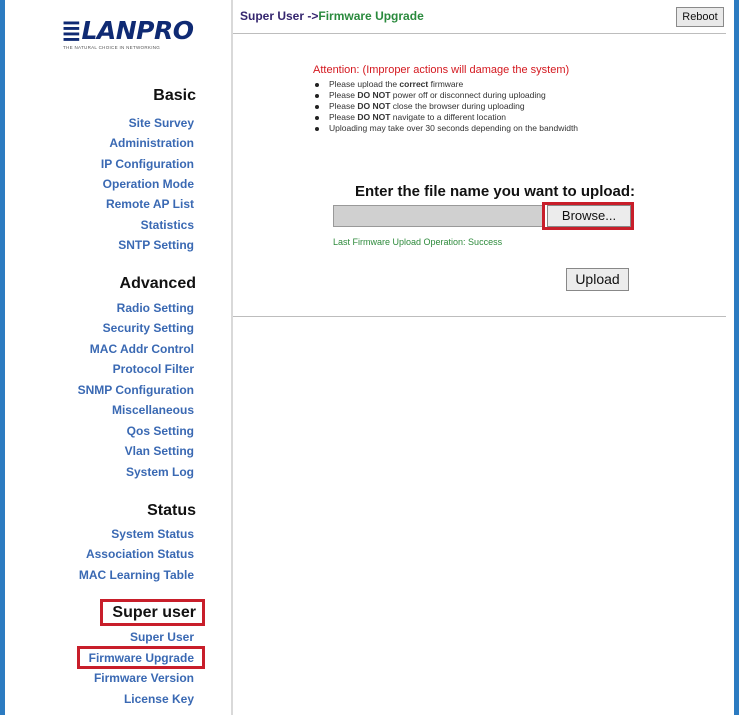 The image size is (739, 715). I want to click on section-title-advanced: Advanced, so click(157, 283).